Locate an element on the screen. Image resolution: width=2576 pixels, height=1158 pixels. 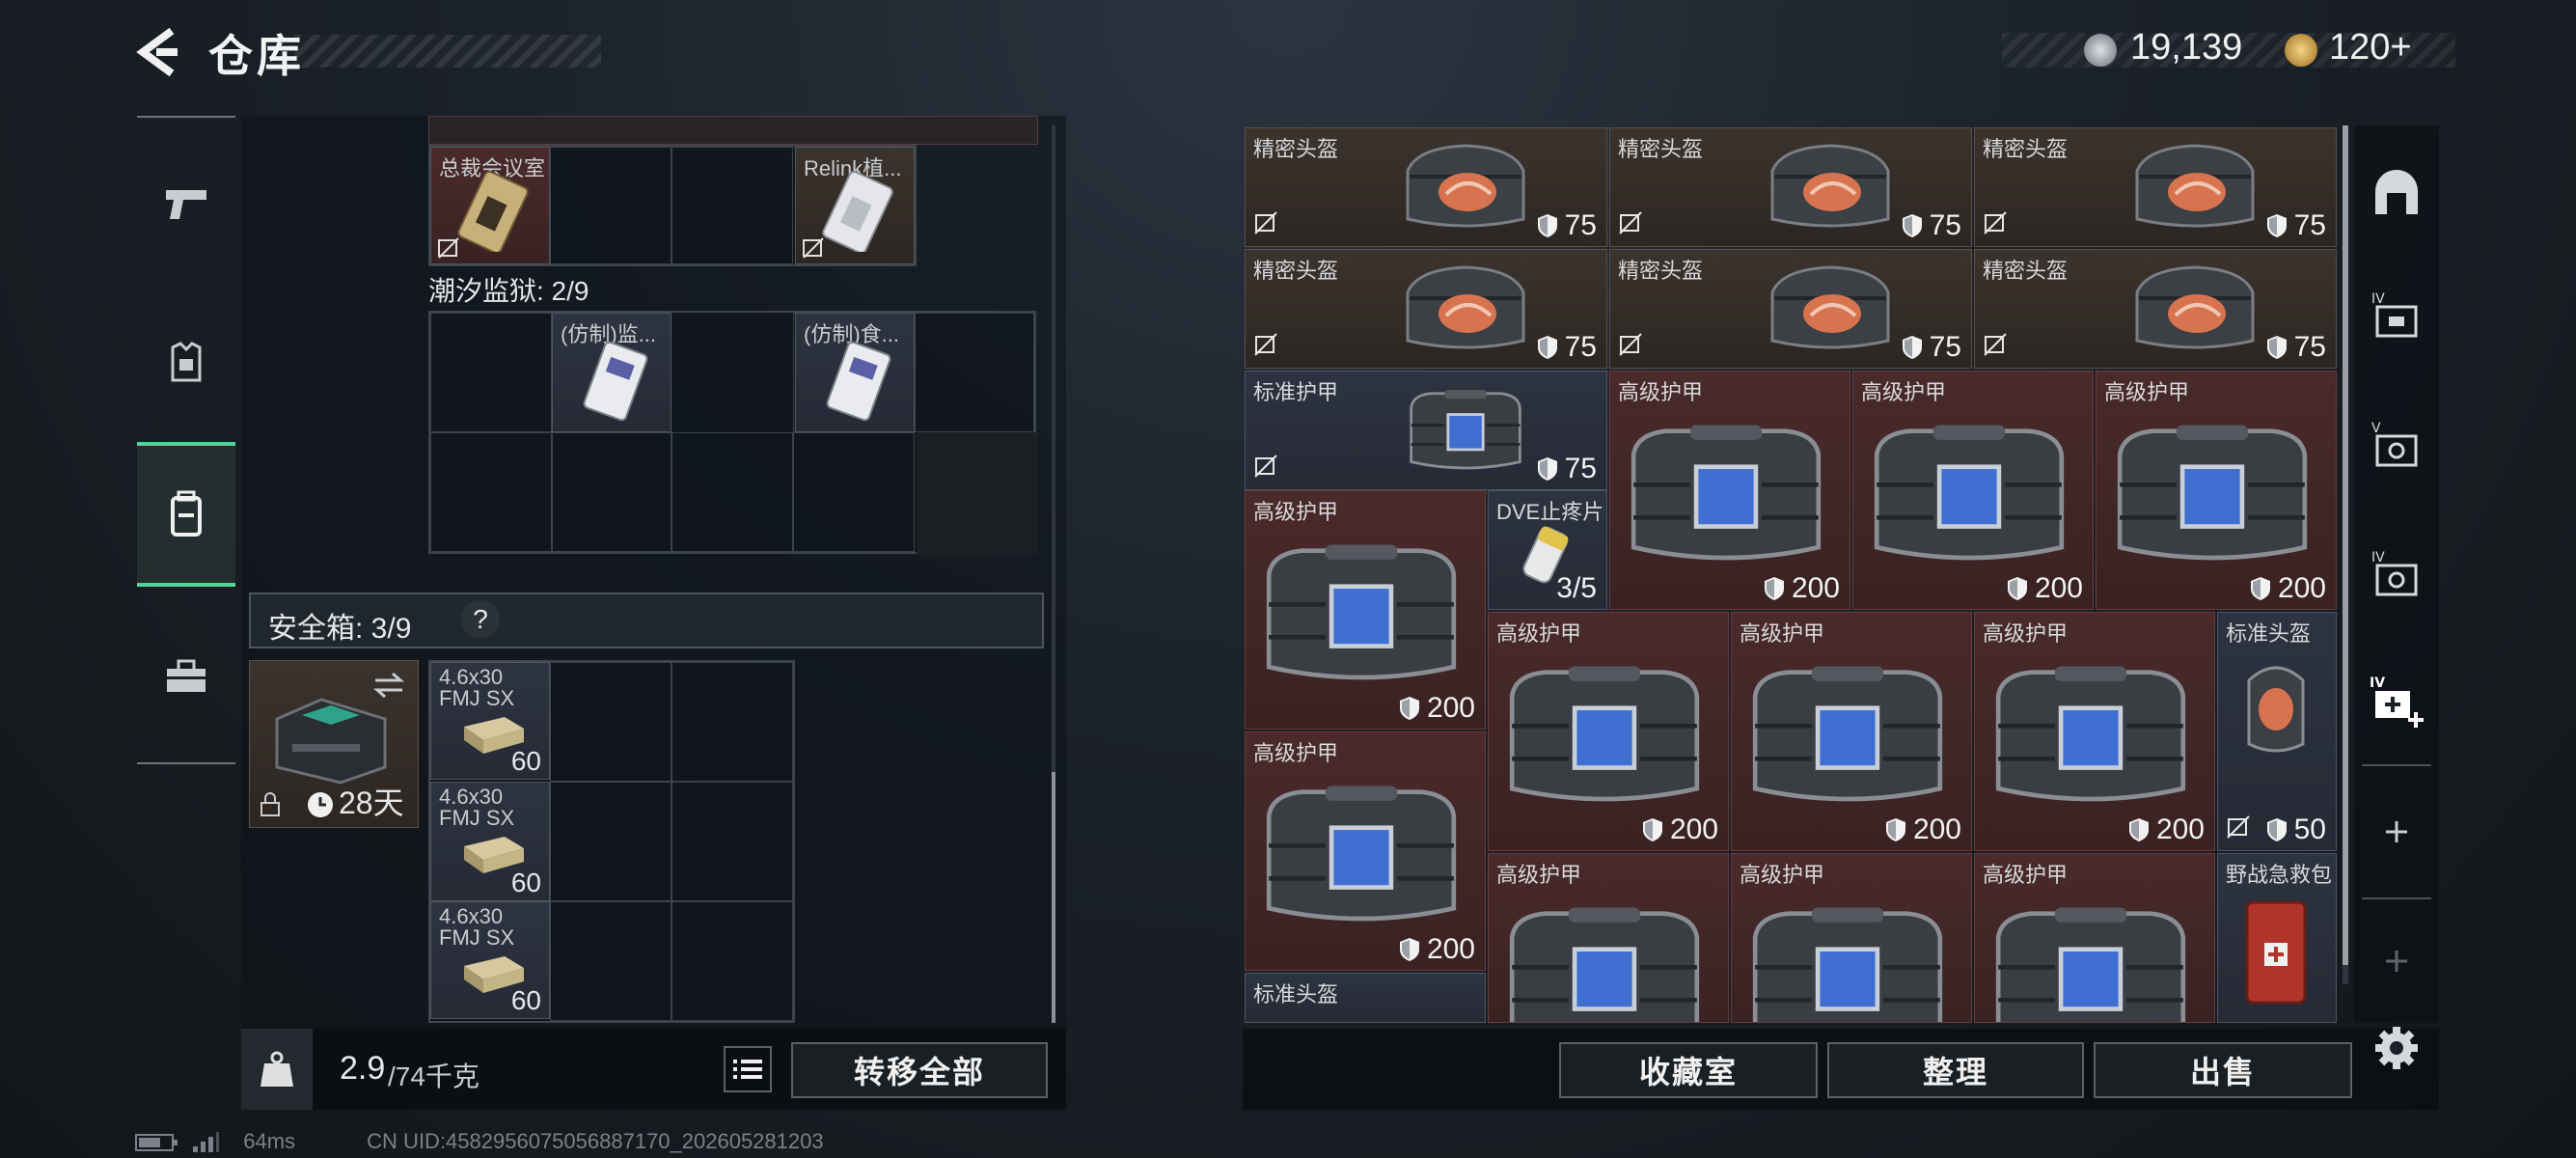
collection-room-button: 收藏室 is located at coordinates (1688, 1070).